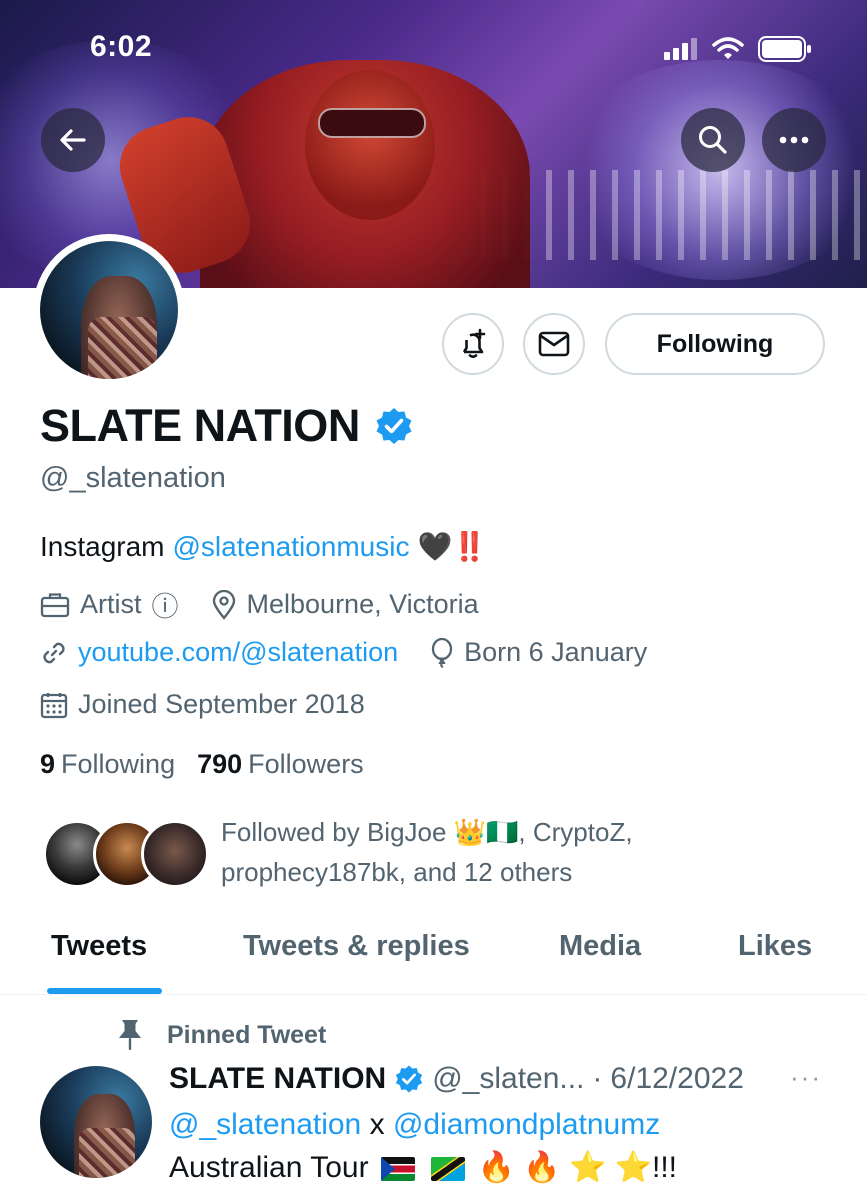  I want to click on bio-text: Instagram, so click(102, 546).